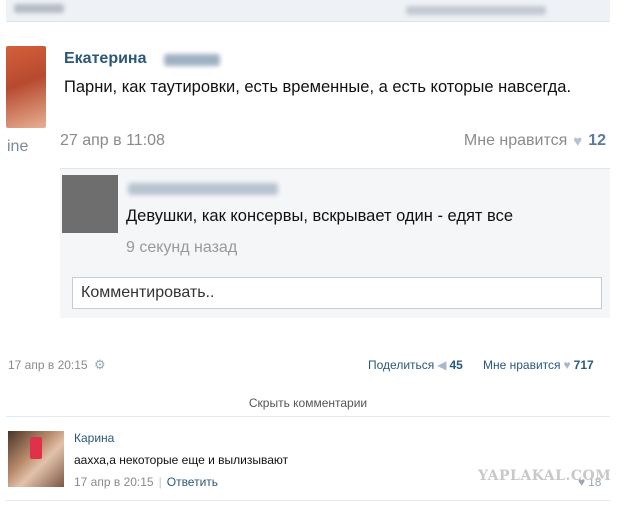  What do you see at coordinates (114, 482) in the screenshot?
I see `comment-time: 17 апр в 20:15` at bounding box center [114, 482].